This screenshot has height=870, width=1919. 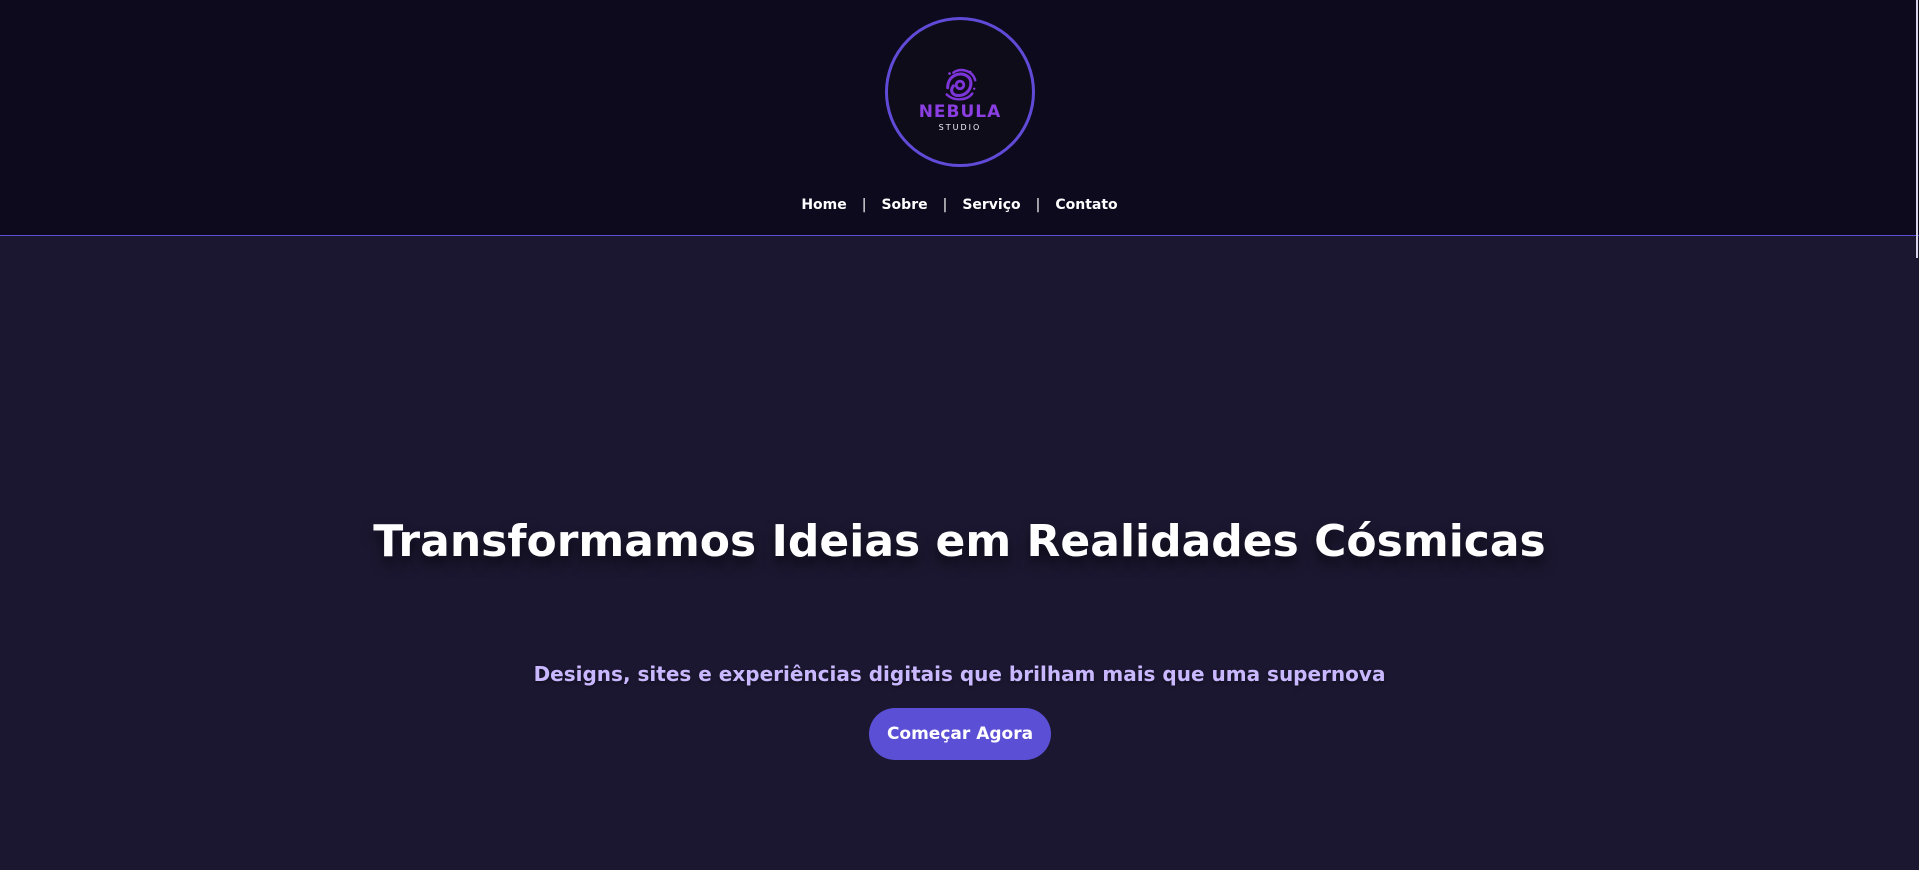 I want to click on nav-home-link: Home, so click(x=823, y=205).